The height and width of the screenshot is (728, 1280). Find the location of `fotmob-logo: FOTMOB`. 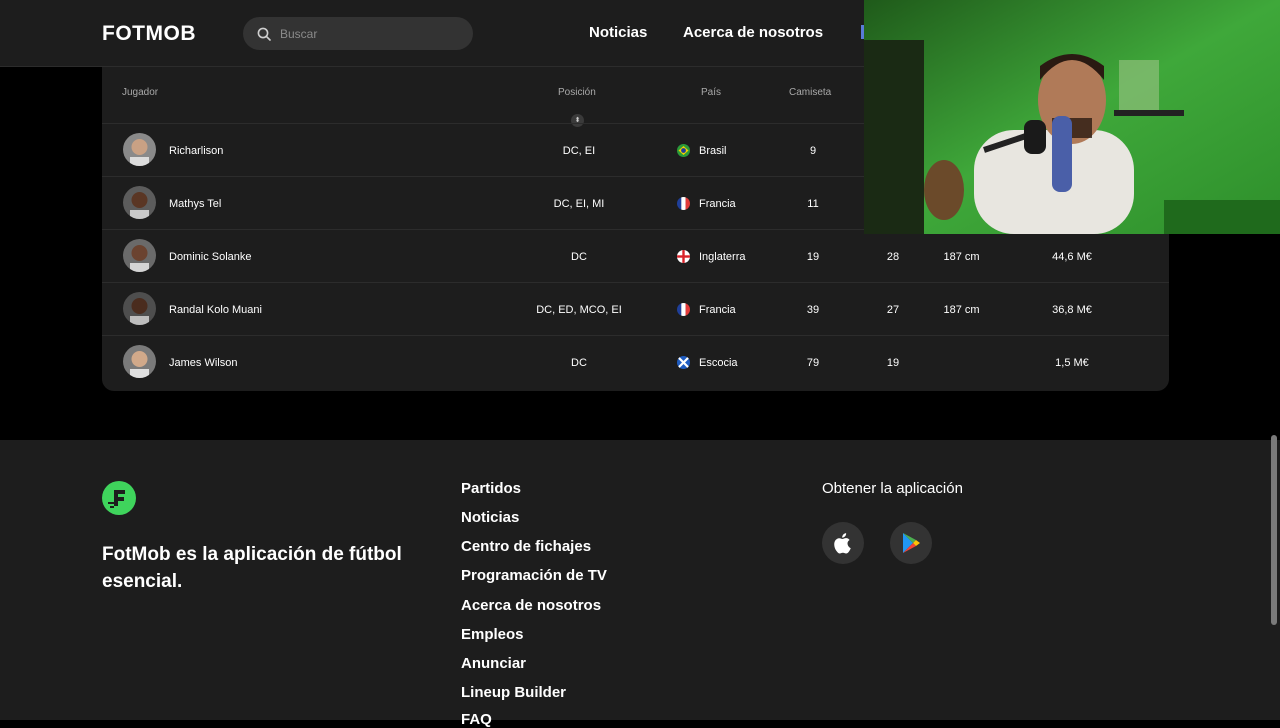

fotmob-logo: FOTMOB is located at coordinates (149, 34).